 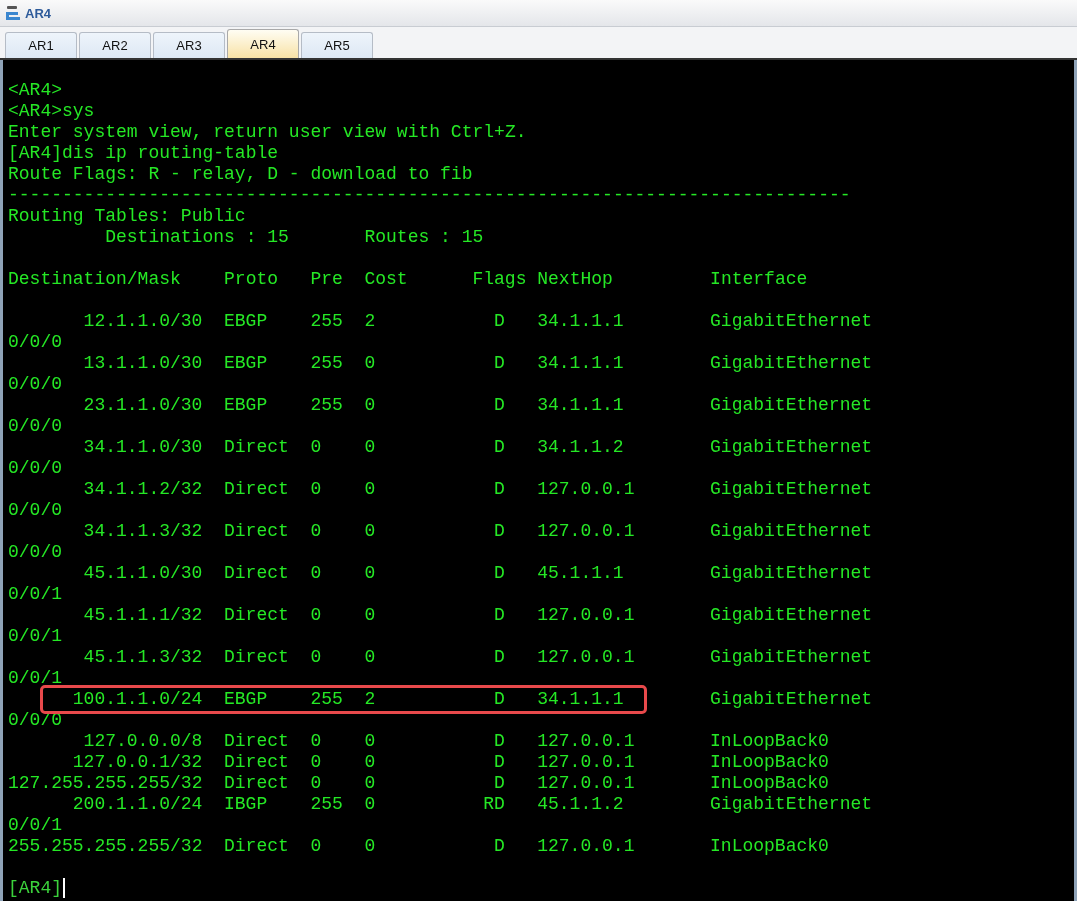 What do you see at coordinates (337, 45) in the screenshot?
I see `device-tab: AR5` at bounding box center [337, 45].